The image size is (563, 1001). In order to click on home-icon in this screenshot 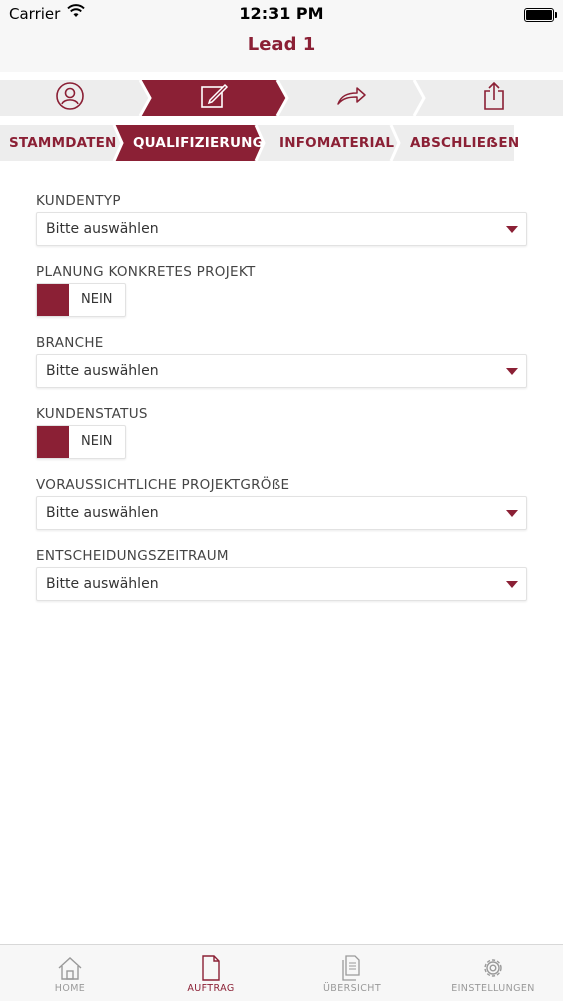, I will do `click(70, 970)`.